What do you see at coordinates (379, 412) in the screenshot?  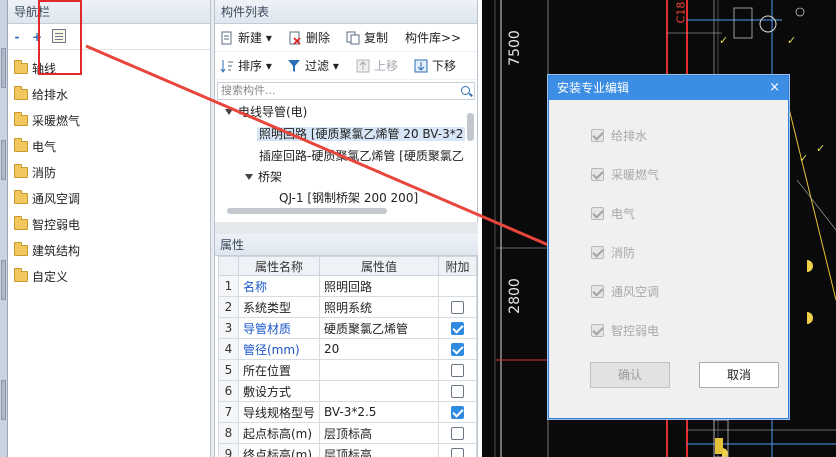 I see `property-value: BV-3*2.5` at bounding box center [379, 412].